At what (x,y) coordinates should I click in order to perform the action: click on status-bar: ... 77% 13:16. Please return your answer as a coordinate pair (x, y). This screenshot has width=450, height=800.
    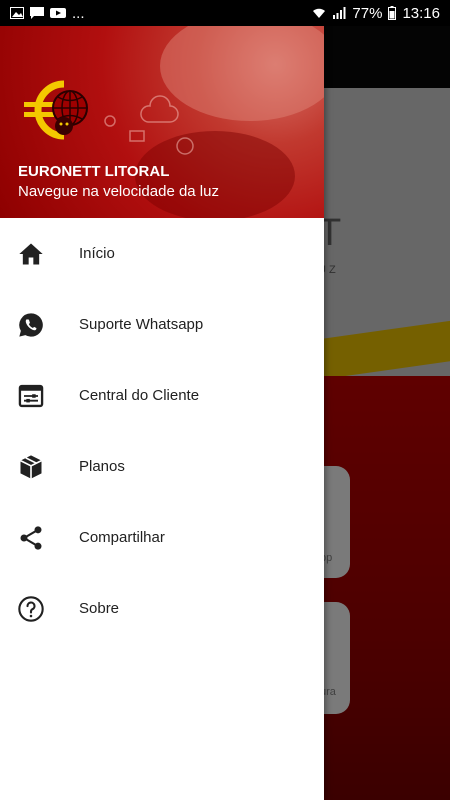
    Looking at the image, I should click on (225, 13).